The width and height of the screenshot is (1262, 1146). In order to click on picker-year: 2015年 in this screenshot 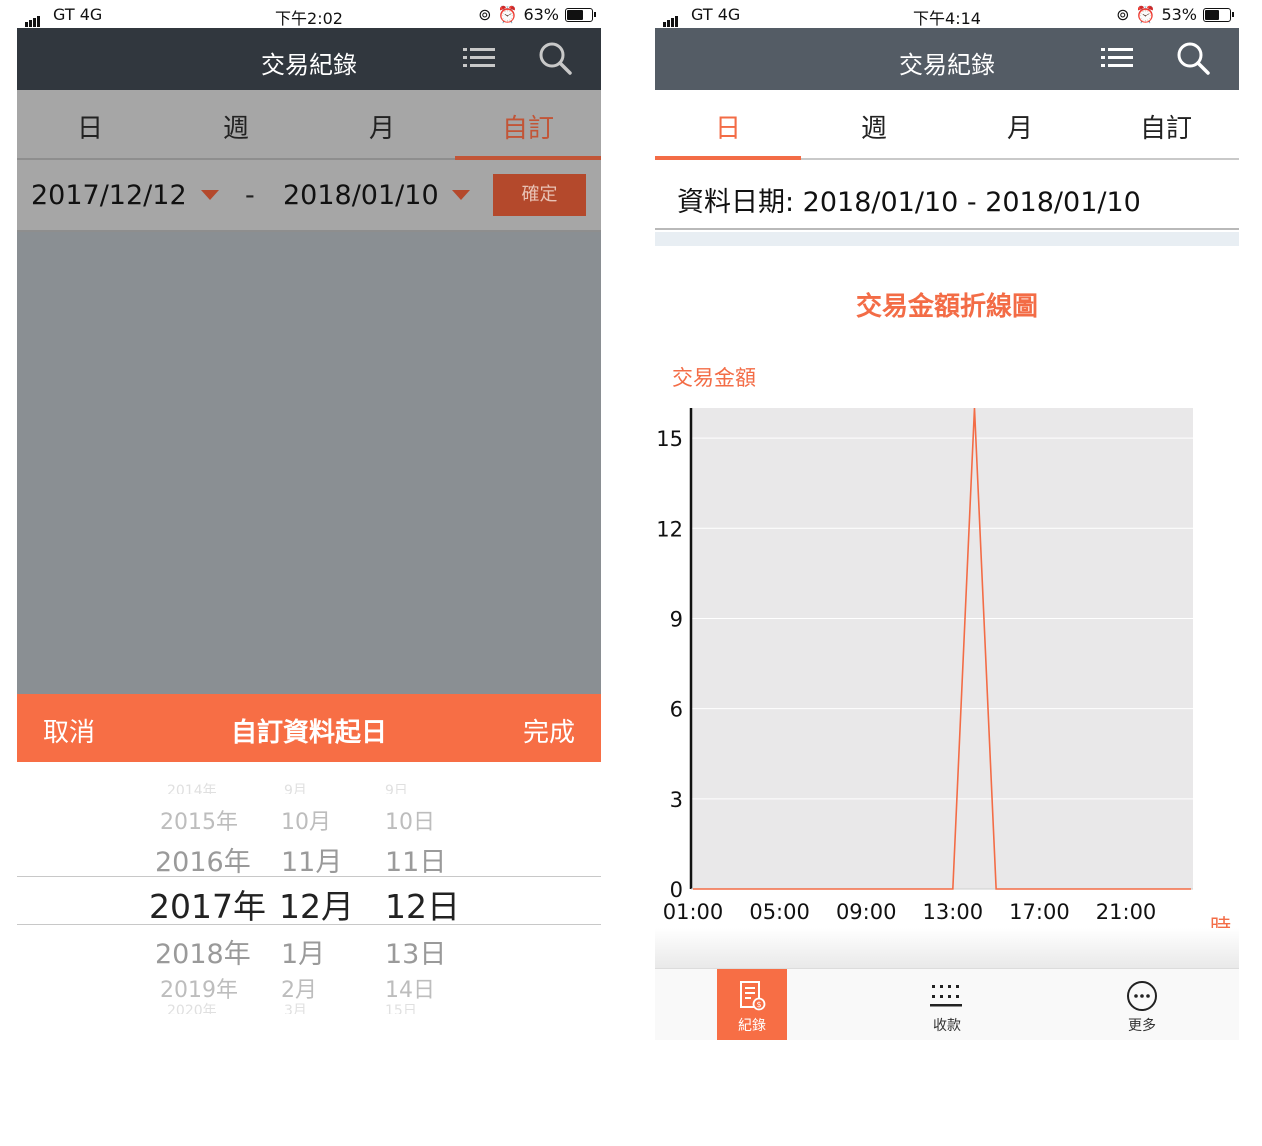, I will do `click(199, 822)`.